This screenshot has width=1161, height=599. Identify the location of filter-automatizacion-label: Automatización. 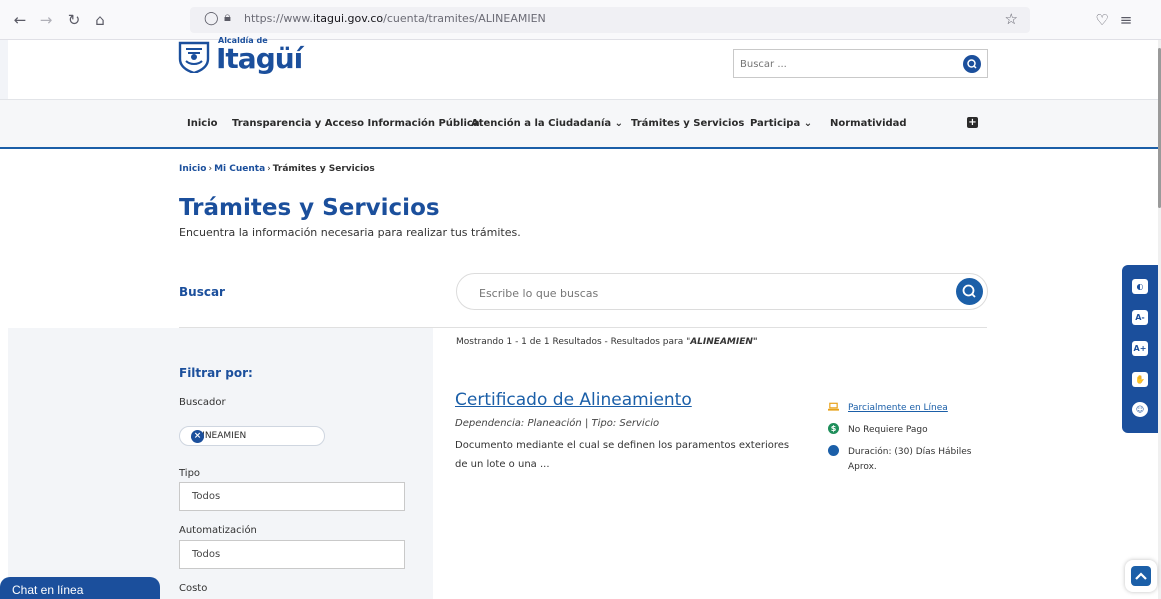
(218, 530).